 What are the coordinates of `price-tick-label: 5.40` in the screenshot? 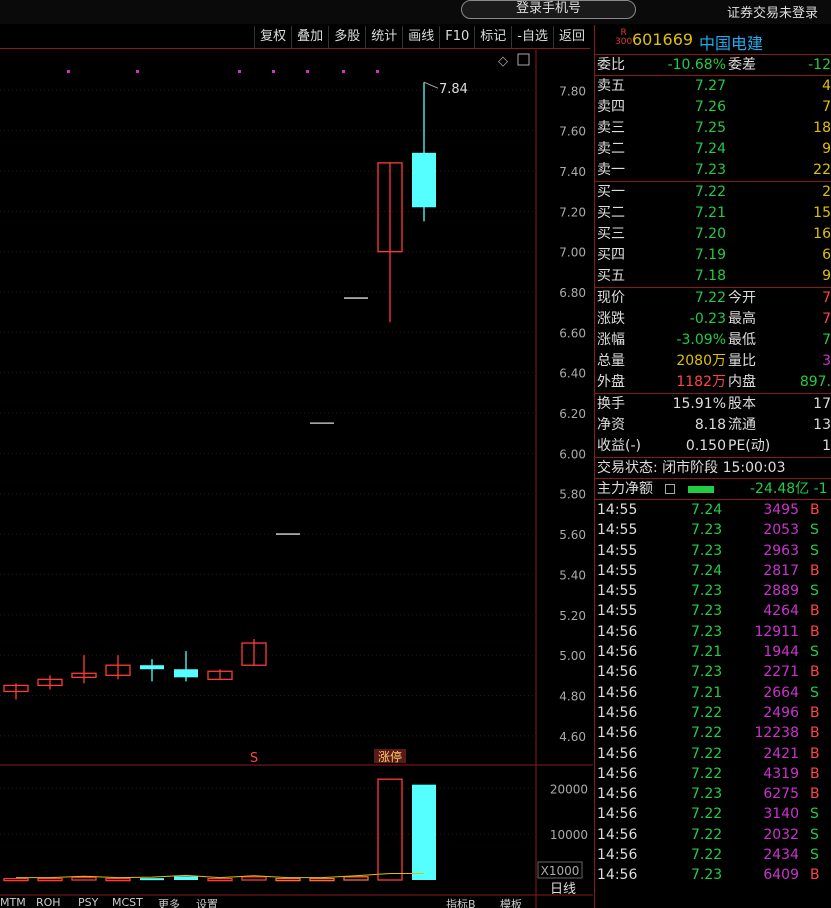 It's located at (572, 575).